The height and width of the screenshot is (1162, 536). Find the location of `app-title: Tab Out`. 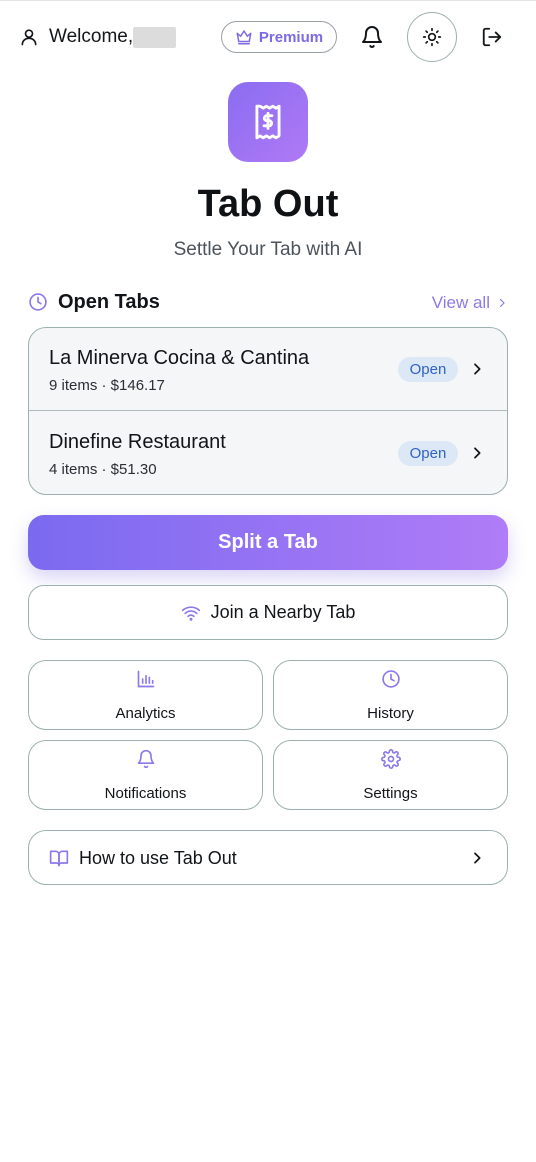

app-title: Tab Out is located at coordinates (268, 204).